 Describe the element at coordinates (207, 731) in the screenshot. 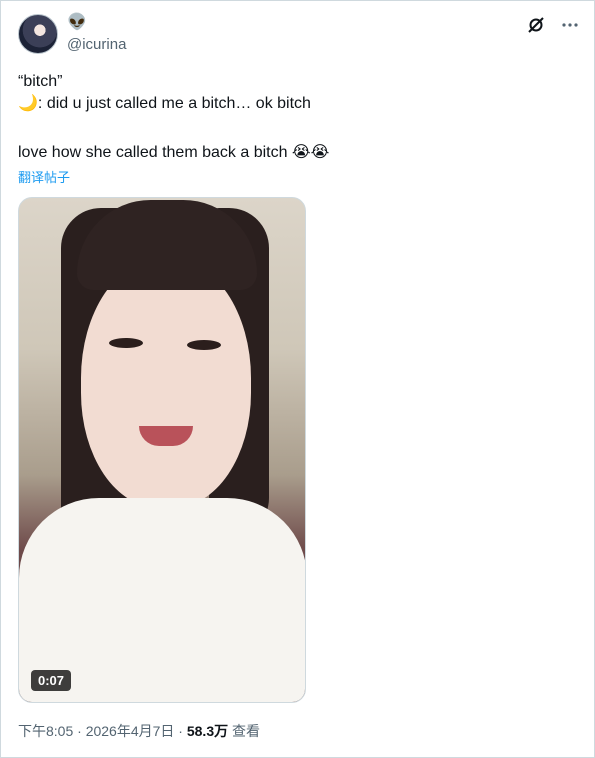

I see `view-count: 58.3万` at that location.